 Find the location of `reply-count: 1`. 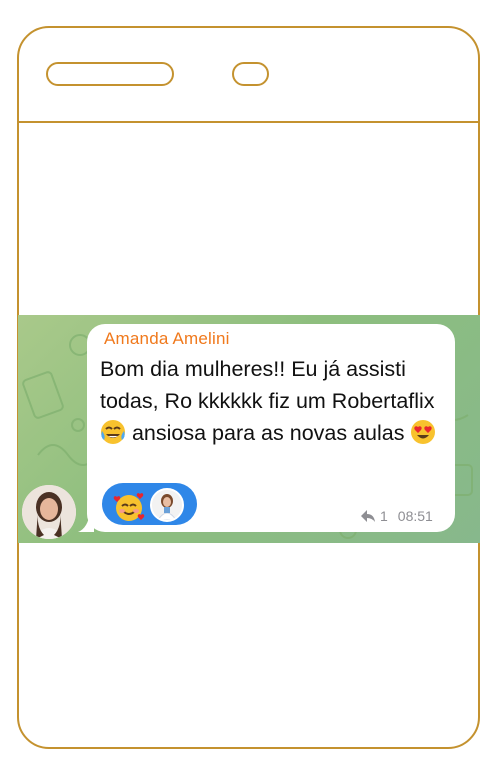

reply-count: 1 is located at coordinates (384, 516).